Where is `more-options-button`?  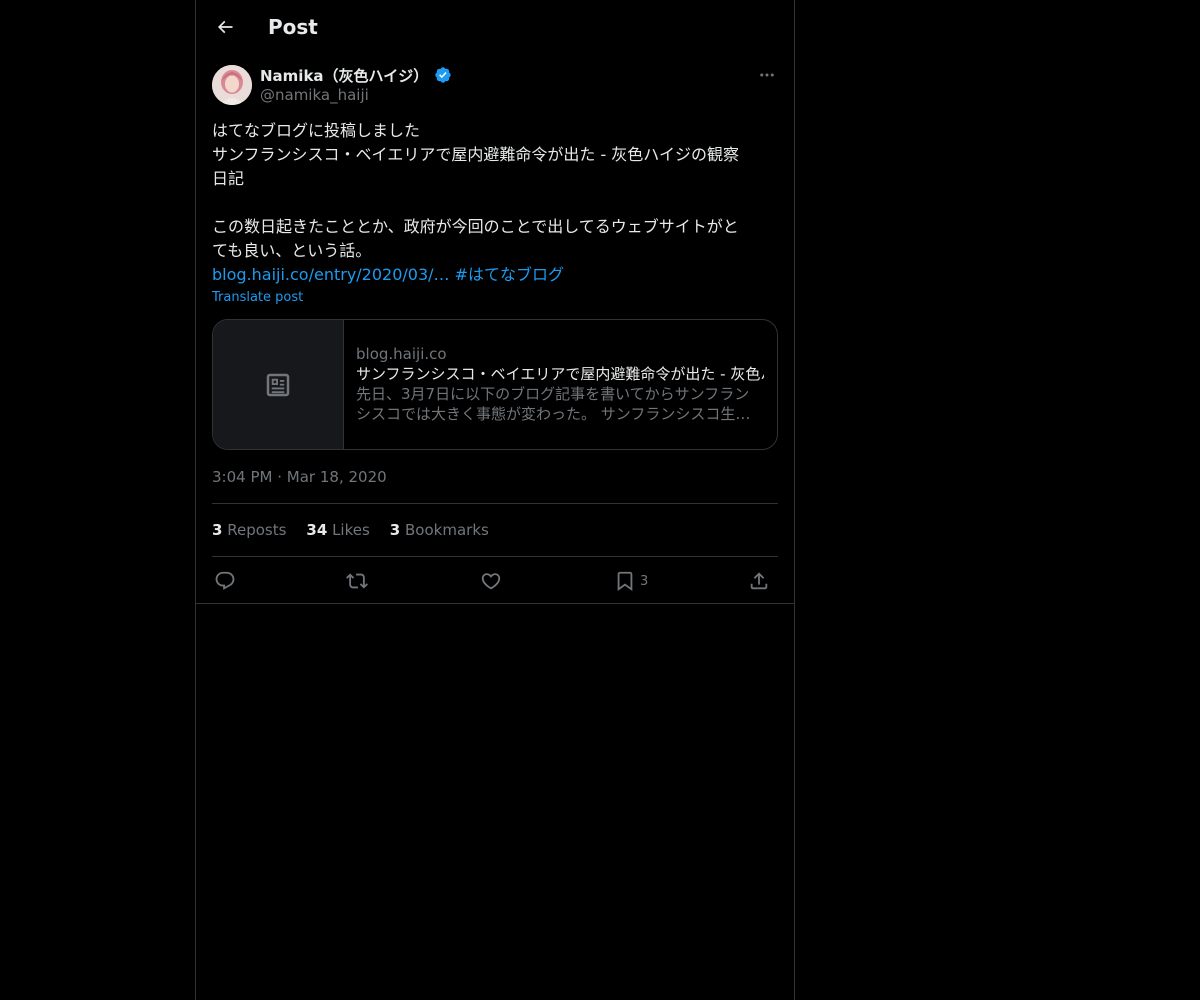 more-options-button is located at coordinates (767, 75).